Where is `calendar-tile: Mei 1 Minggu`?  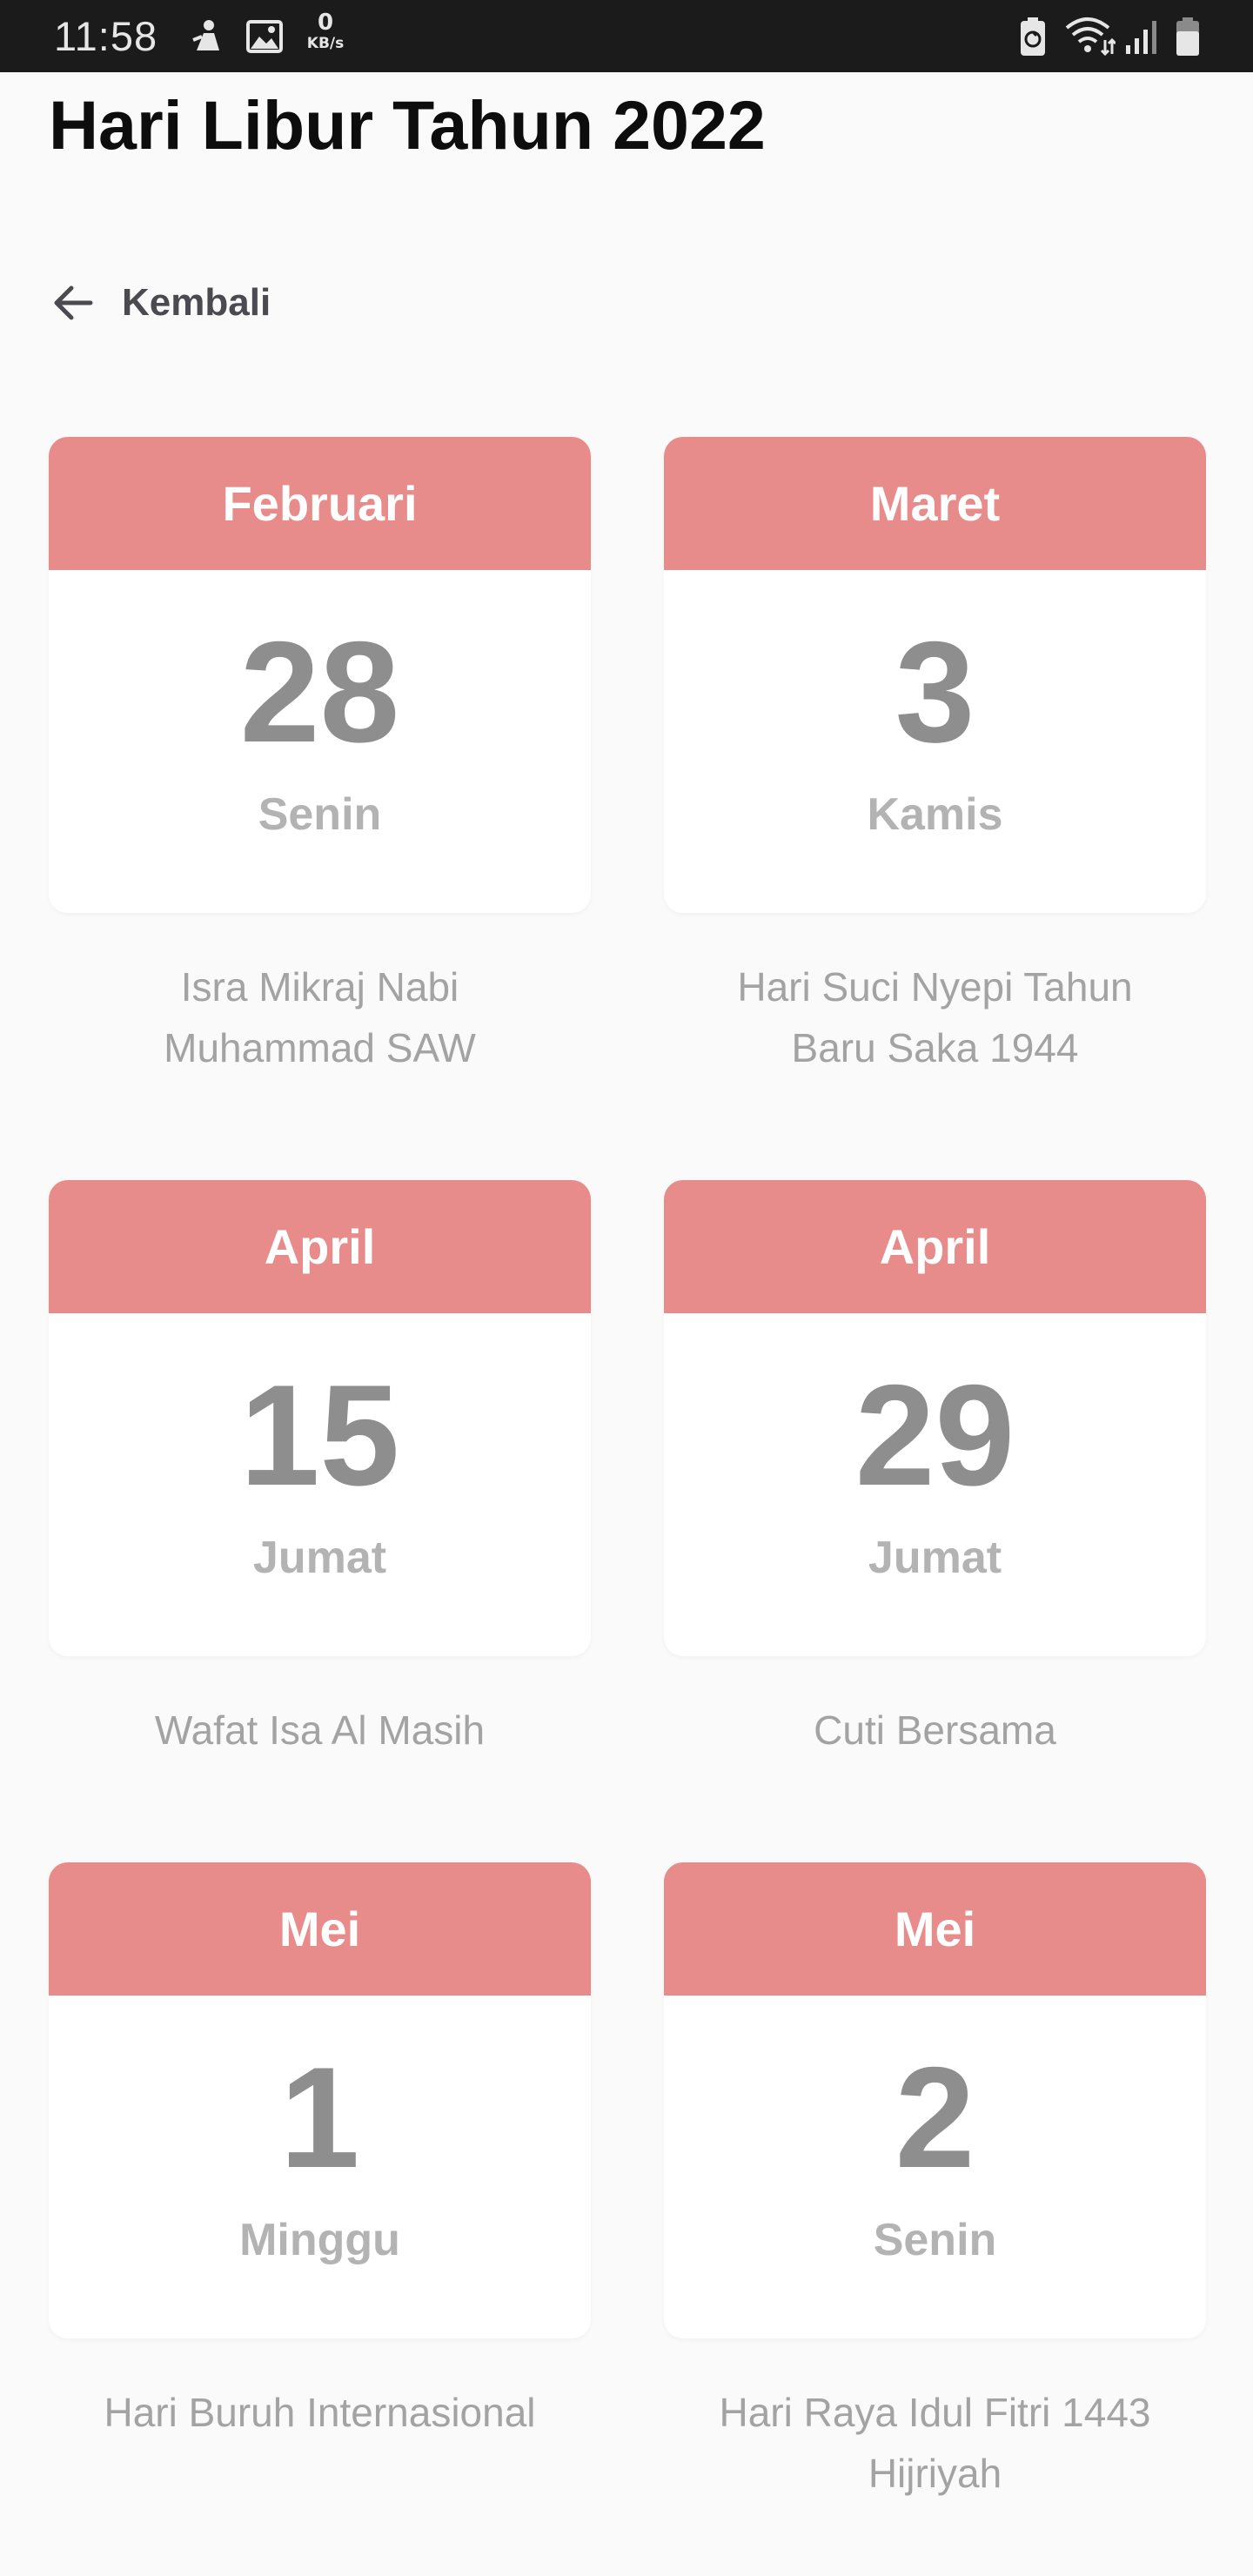 calendar-tile: Mei 1 Minggu is located at coordinates (320, 2100).